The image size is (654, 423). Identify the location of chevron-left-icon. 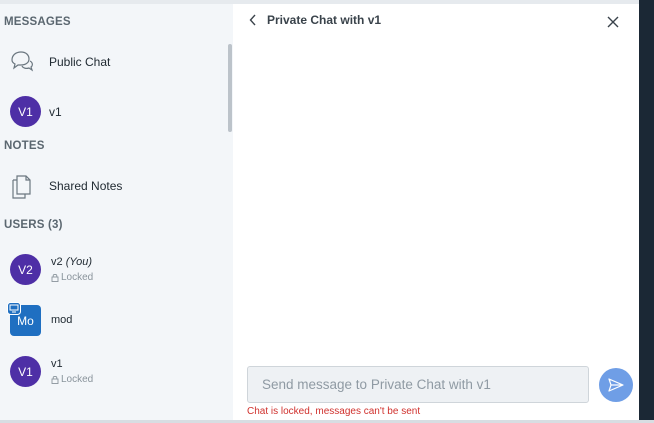
(252, 20).